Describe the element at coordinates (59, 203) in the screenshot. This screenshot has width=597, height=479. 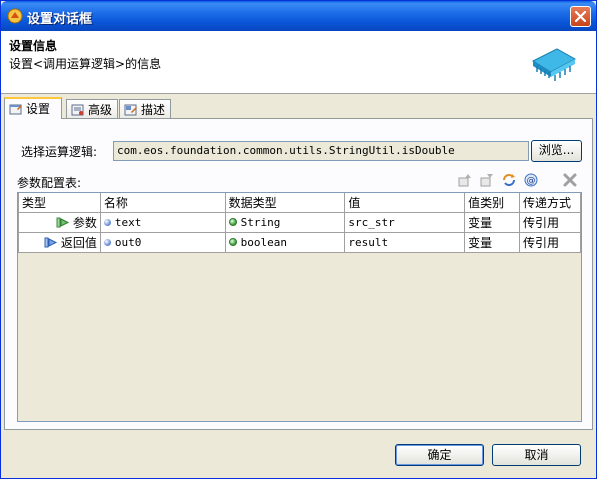
I see `col-header-kind: 类型` at that location.